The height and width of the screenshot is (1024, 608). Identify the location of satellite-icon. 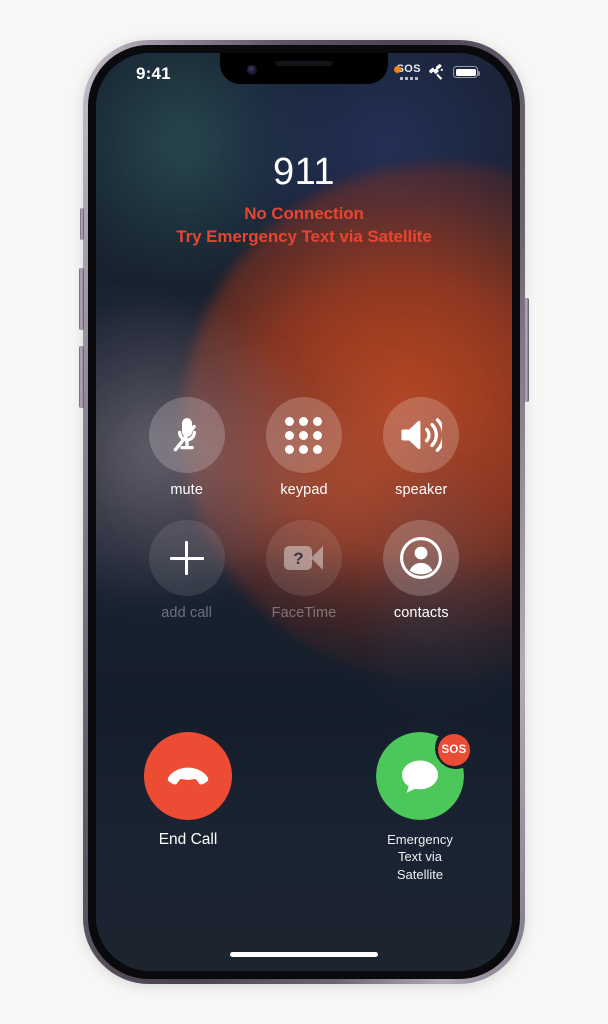
(435, 72).